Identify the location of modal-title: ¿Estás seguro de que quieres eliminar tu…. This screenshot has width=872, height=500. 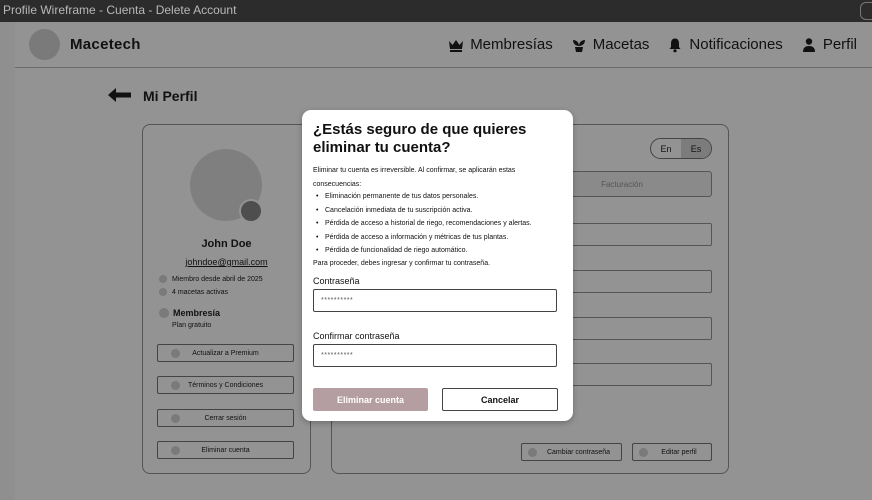
(420, 138).